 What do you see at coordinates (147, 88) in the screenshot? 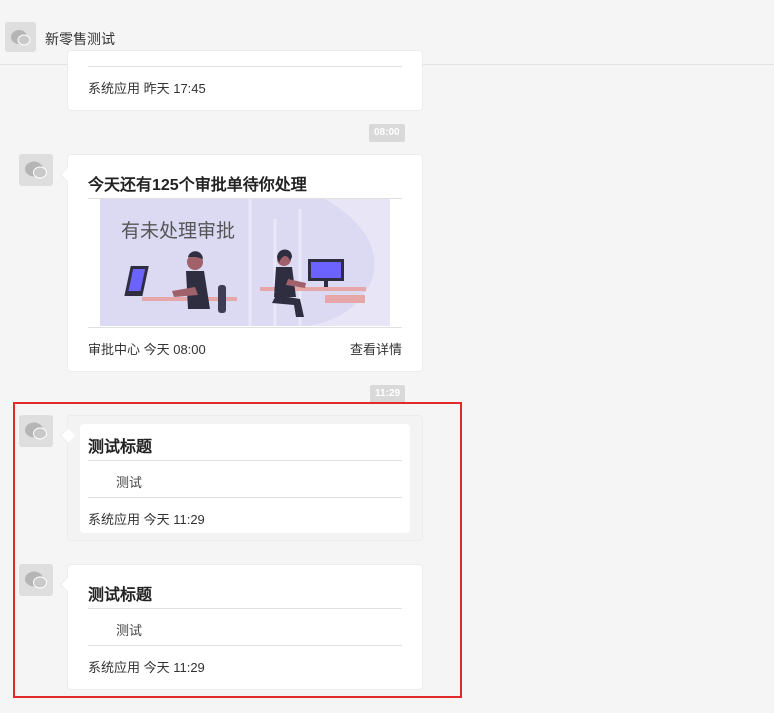
I see `message-footer: 系统应用 昨天 17:45` at bounding box center [147, 88].